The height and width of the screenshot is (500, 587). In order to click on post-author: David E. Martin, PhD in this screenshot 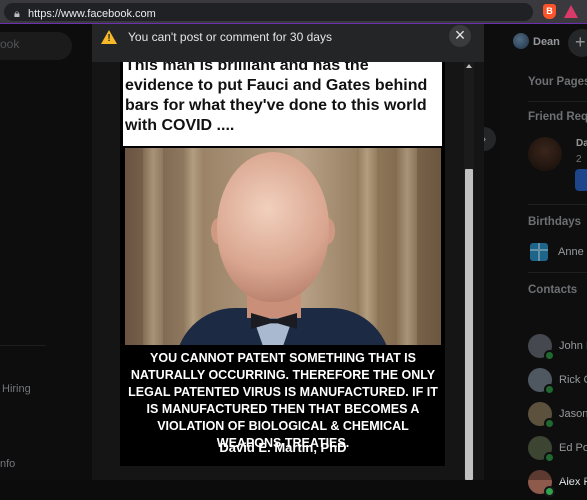, I will do `click(283, 447)`.